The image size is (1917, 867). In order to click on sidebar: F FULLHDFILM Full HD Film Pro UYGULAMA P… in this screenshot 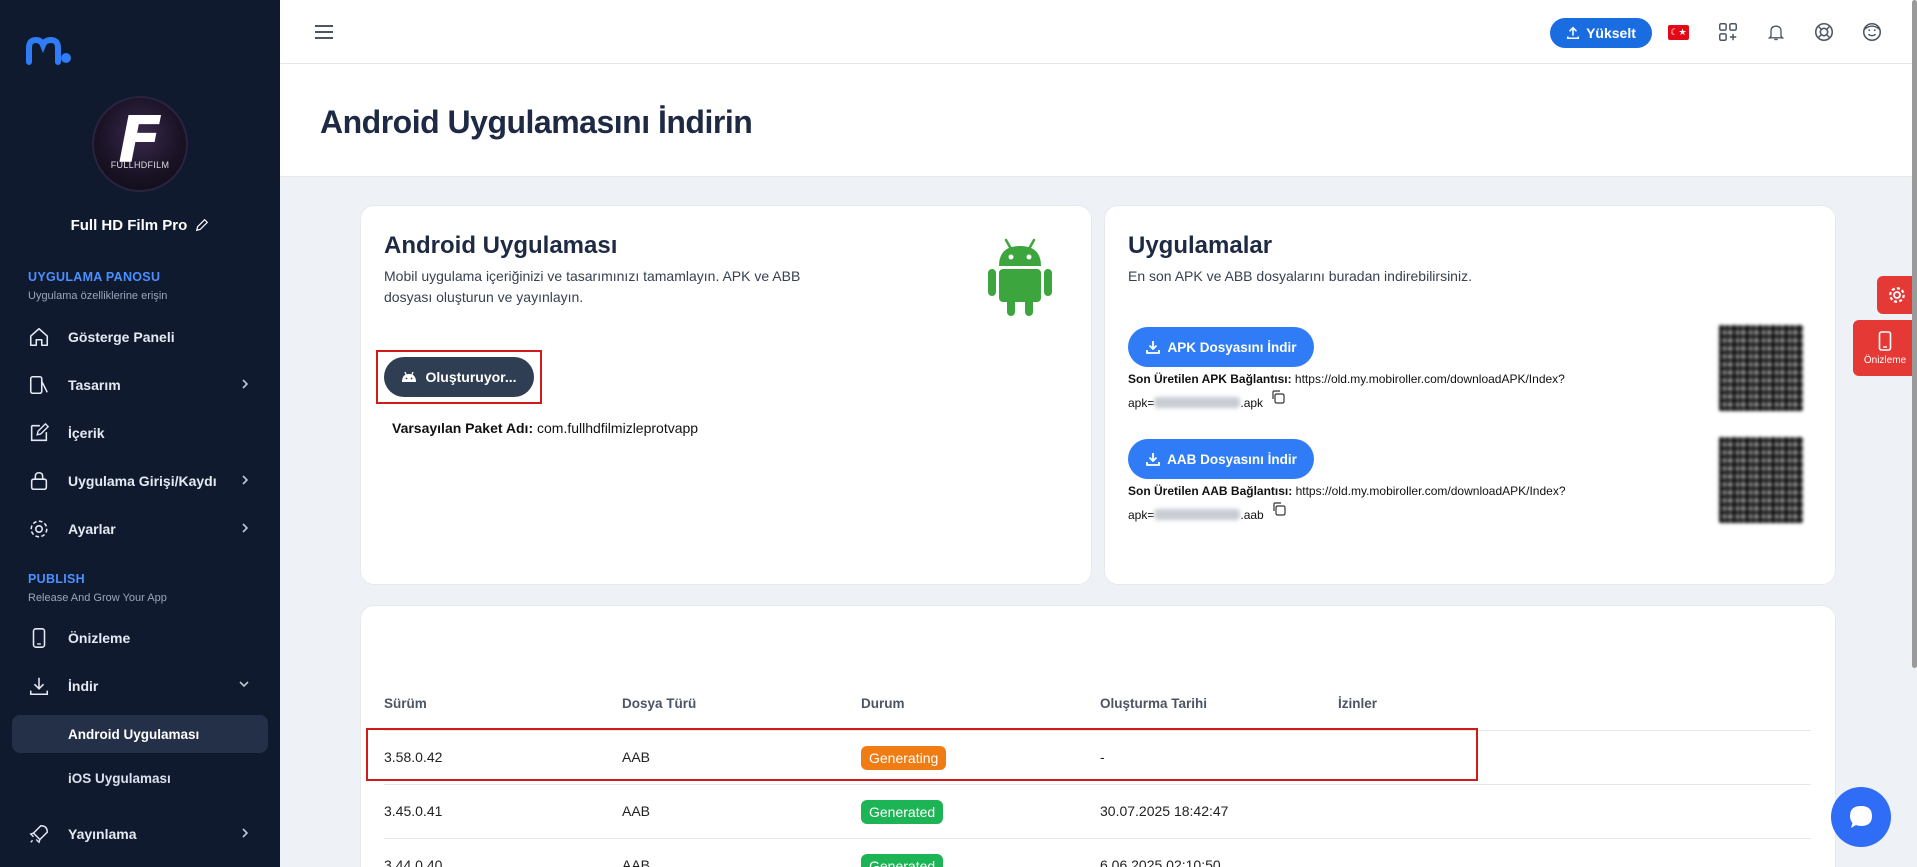, I will do `click(140, 433)`.